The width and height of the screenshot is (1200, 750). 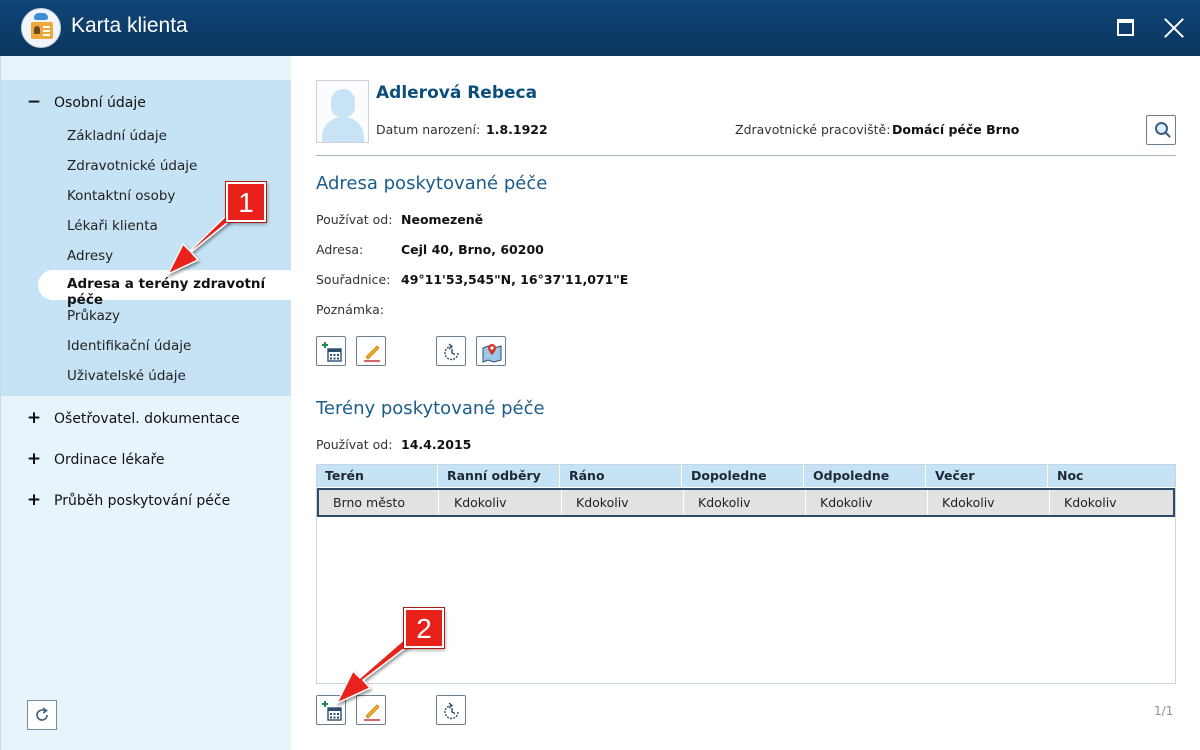 What do you see at coordinates (746, 155) in the screenshot?
I see `header-divider` at bounding box center [746, 155].